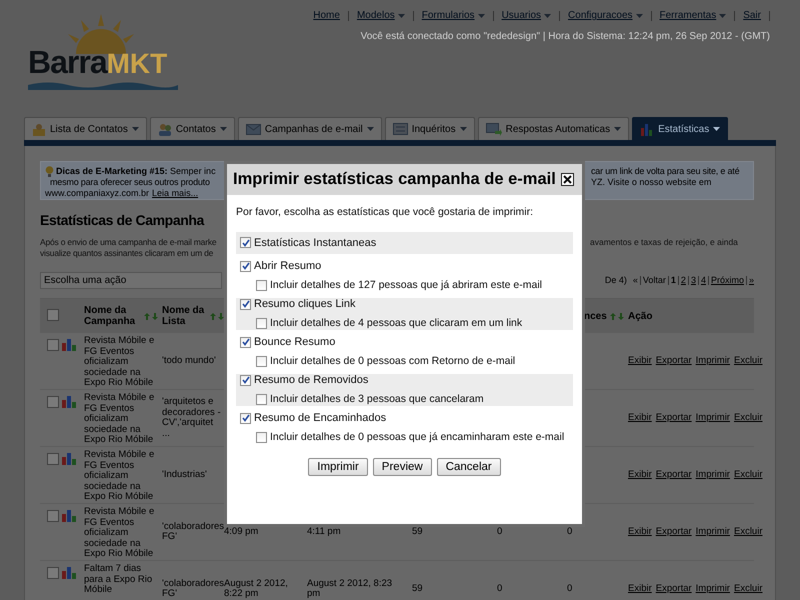  I want to click on tab: Lista de Contatos, so click(85, 128).